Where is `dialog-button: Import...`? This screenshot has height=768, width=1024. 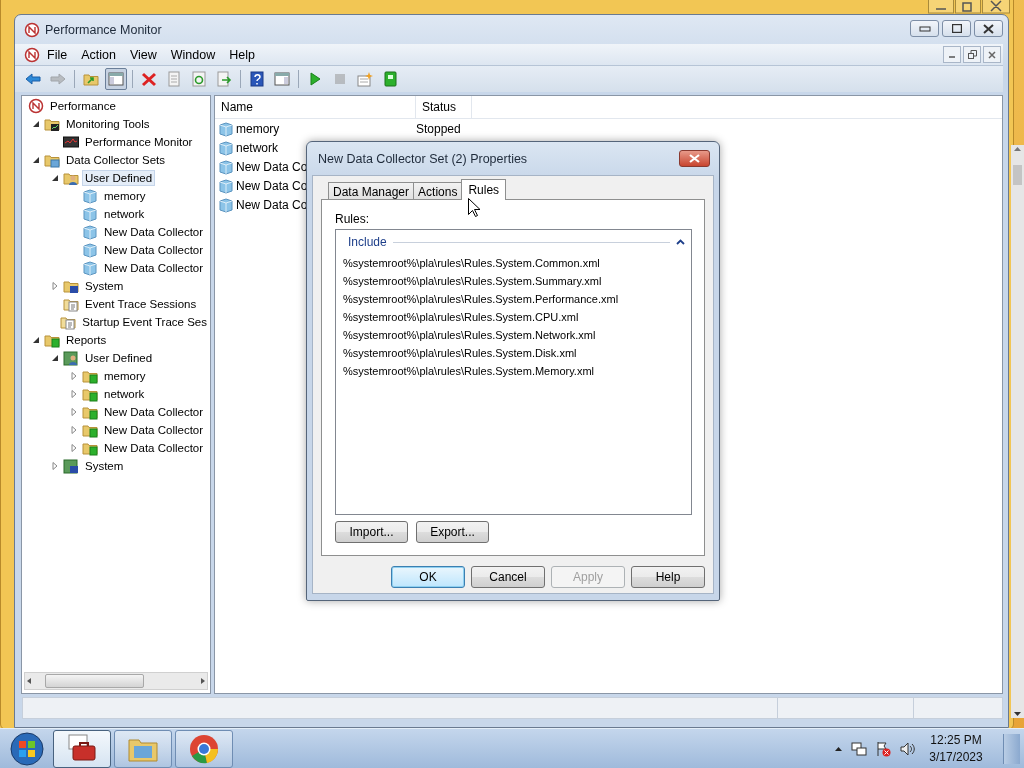 dialog-button: Import... is located at coordinates (371, 532).